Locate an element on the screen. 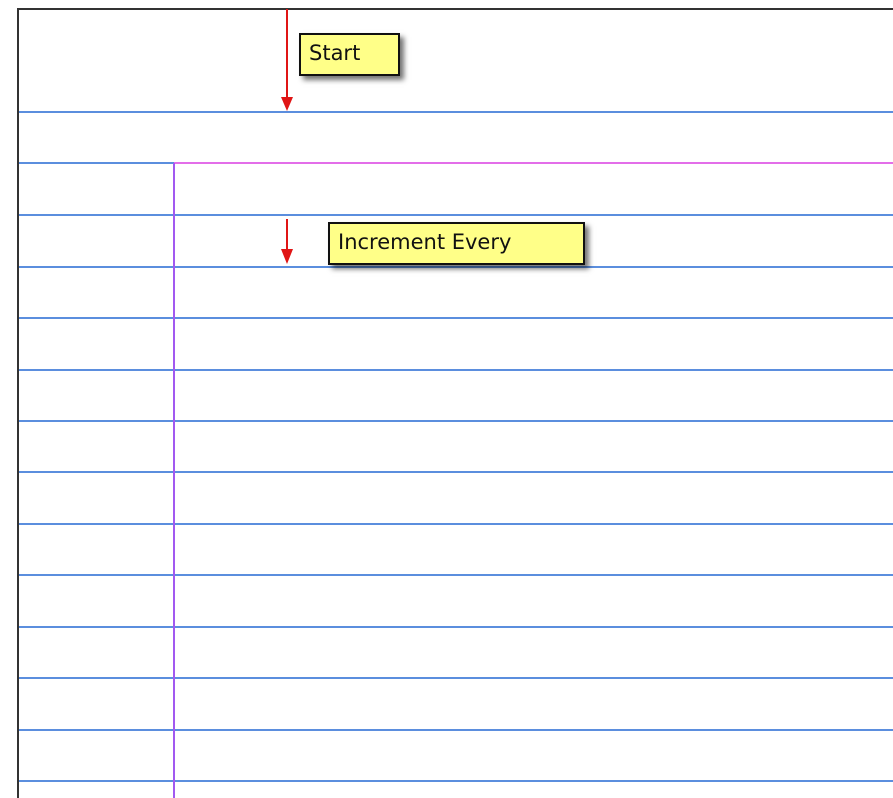  start-callout: Start is located at coordinates (349, 54).